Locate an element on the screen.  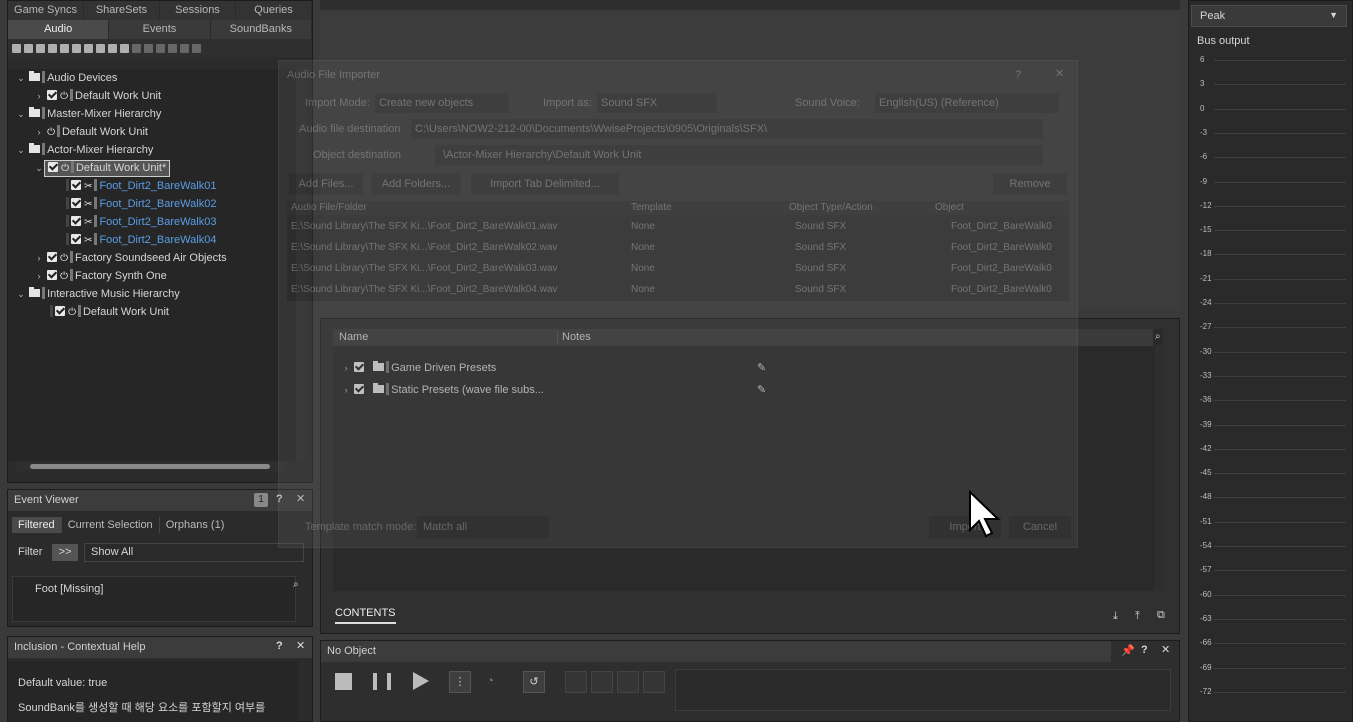
sound-voice-select: English(US) (Reference) is located at coordinates (967, 103).